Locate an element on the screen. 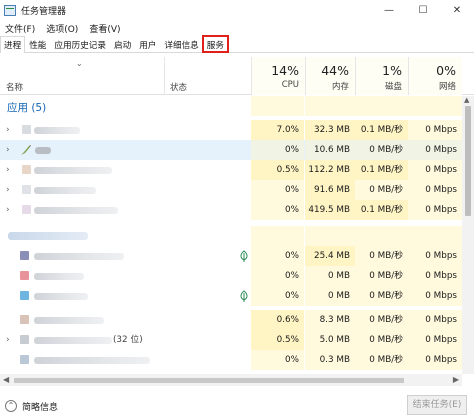  efficiency-leaf-icon is located at coordinates (244, 256).